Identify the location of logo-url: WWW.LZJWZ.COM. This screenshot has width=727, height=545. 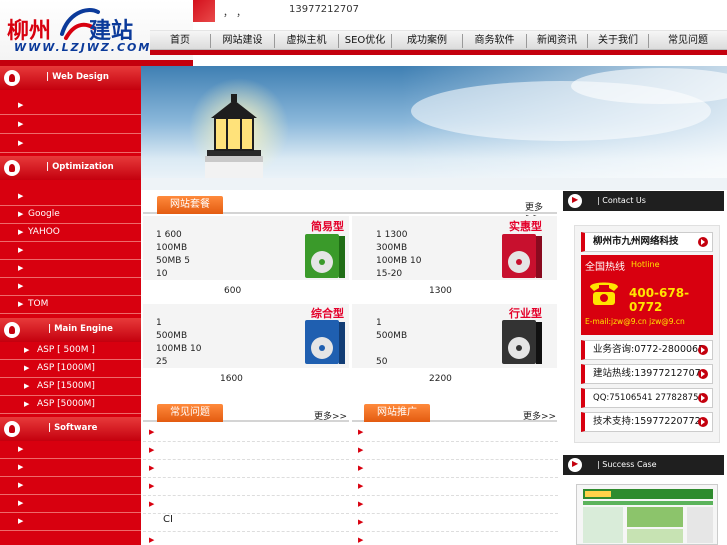
(83, 47).